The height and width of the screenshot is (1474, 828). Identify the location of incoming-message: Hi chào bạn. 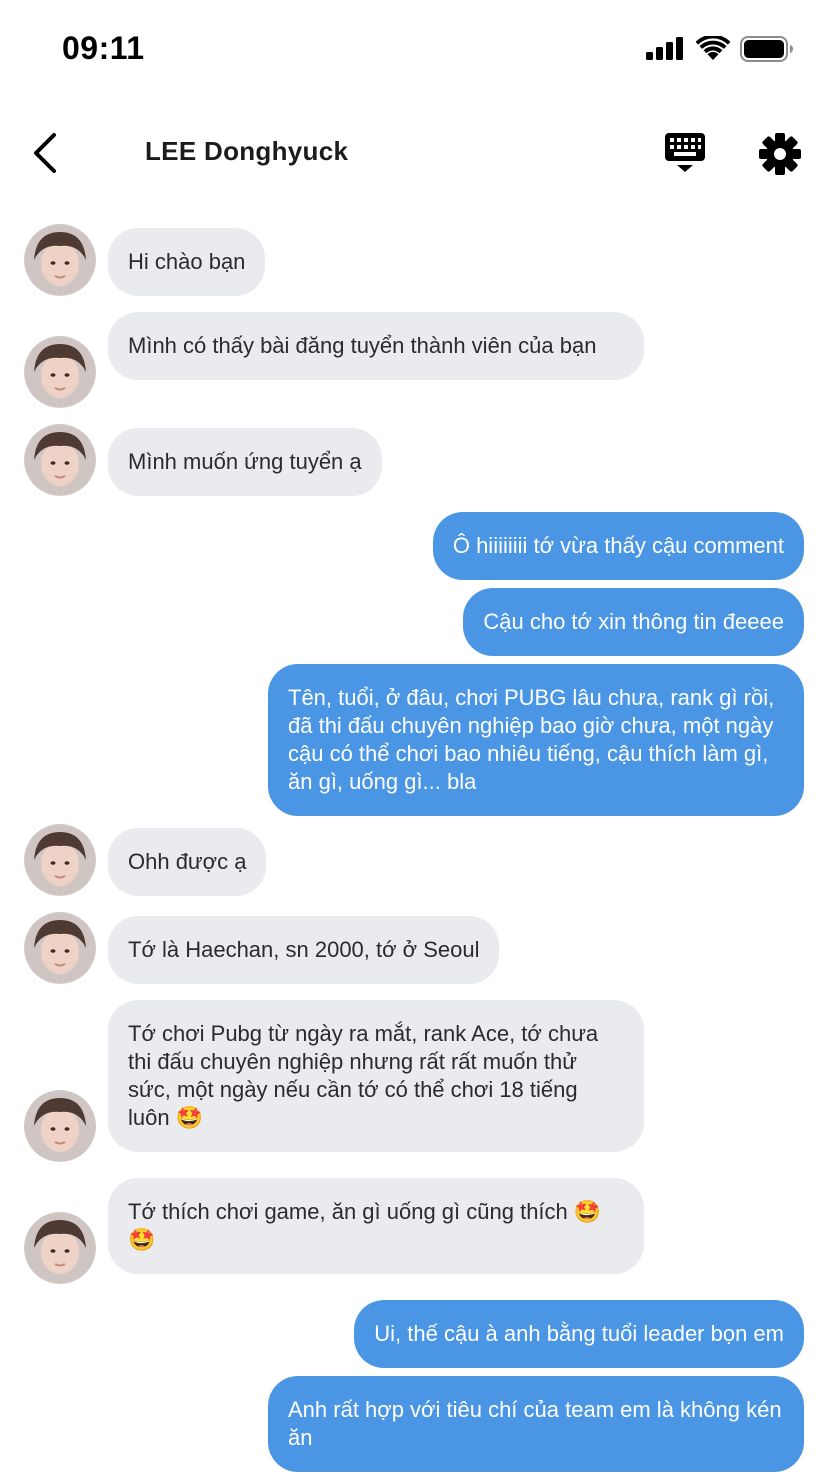
(187, 262).